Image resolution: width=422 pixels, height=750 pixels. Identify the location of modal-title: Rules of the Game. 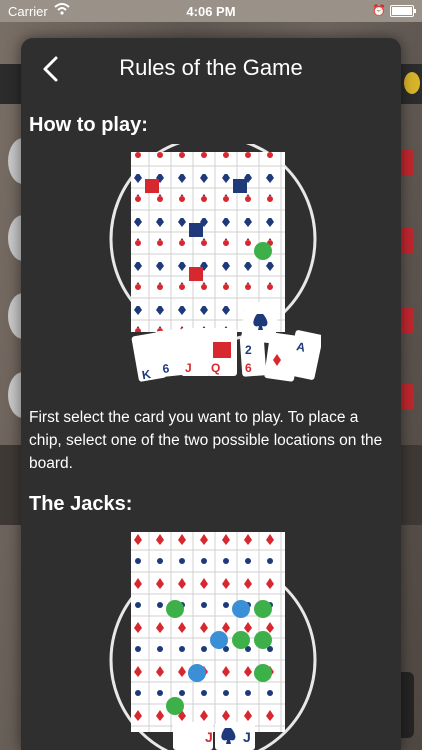
(211, 67).